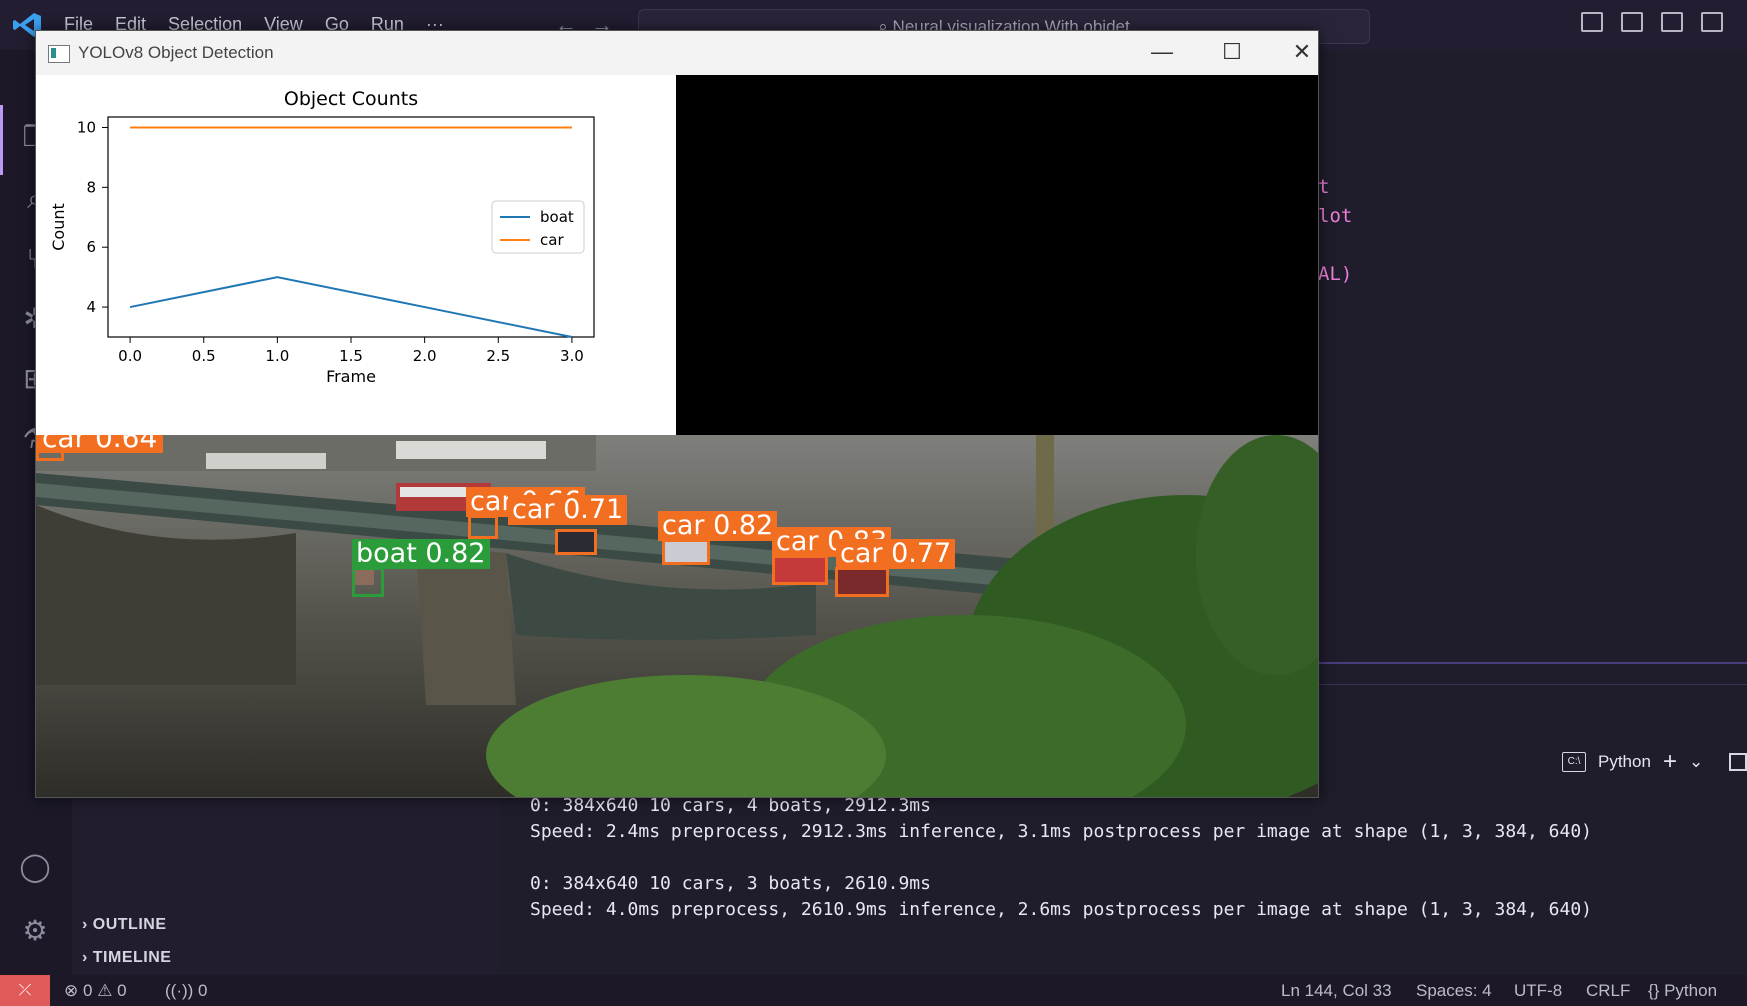 The width and height of the screenshot is (1747, 1006). Describe the element at coordinates (1632, 22) in the screenshot. I see `toggle-panel-icon` at that location.